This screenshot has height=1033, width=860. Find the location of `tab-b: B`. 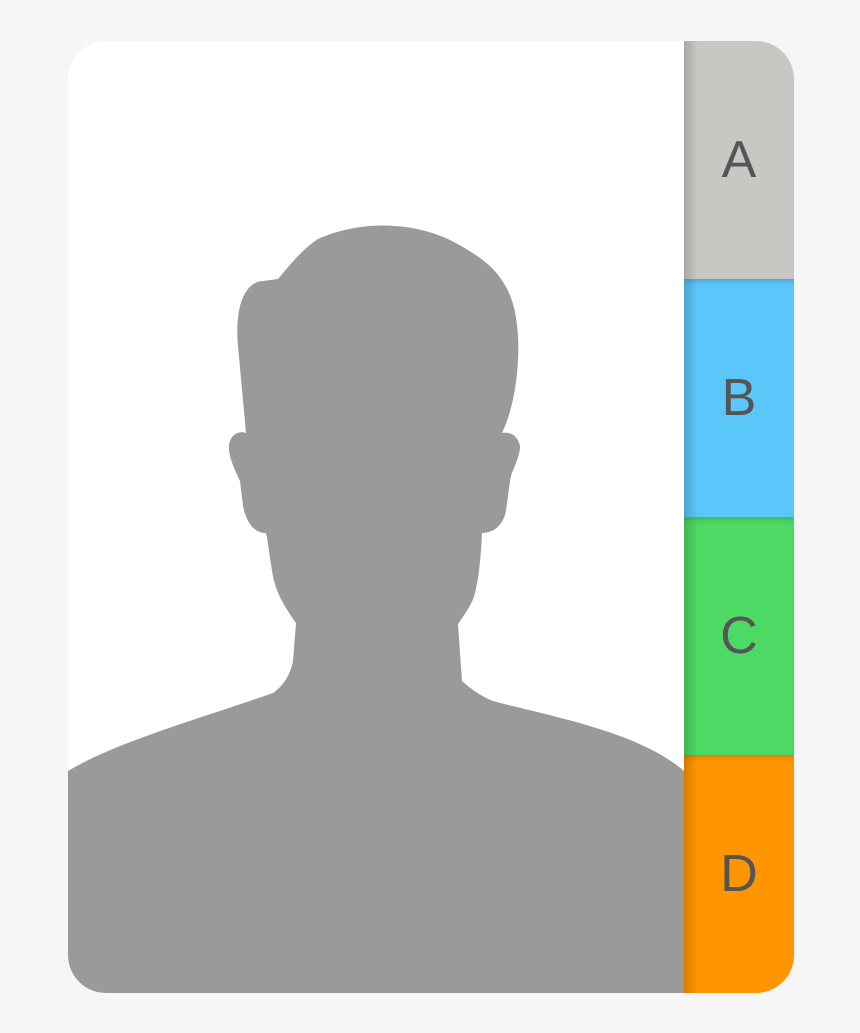

tab-b: B is located at coordinates (739, 398).